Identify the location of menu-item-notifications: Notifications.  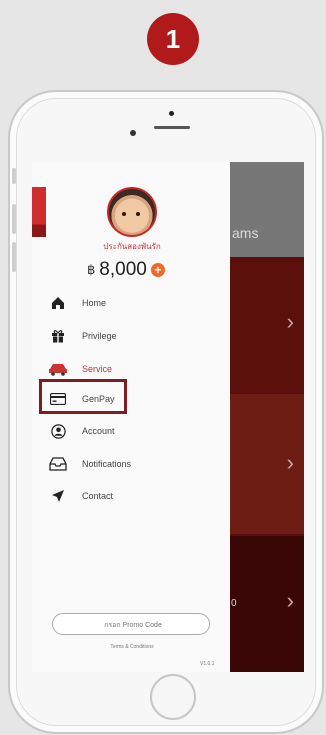
(128, 464).